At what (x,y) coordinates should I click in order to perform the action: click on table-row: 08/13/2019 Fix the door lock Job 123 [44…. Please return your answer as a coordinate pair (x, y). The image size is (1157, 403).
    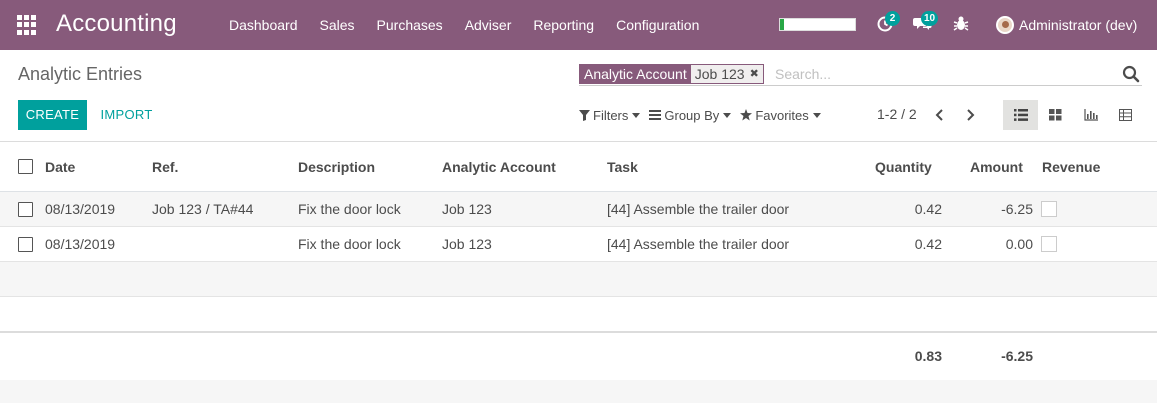
    Looking at the image, I should click on (578, 244).